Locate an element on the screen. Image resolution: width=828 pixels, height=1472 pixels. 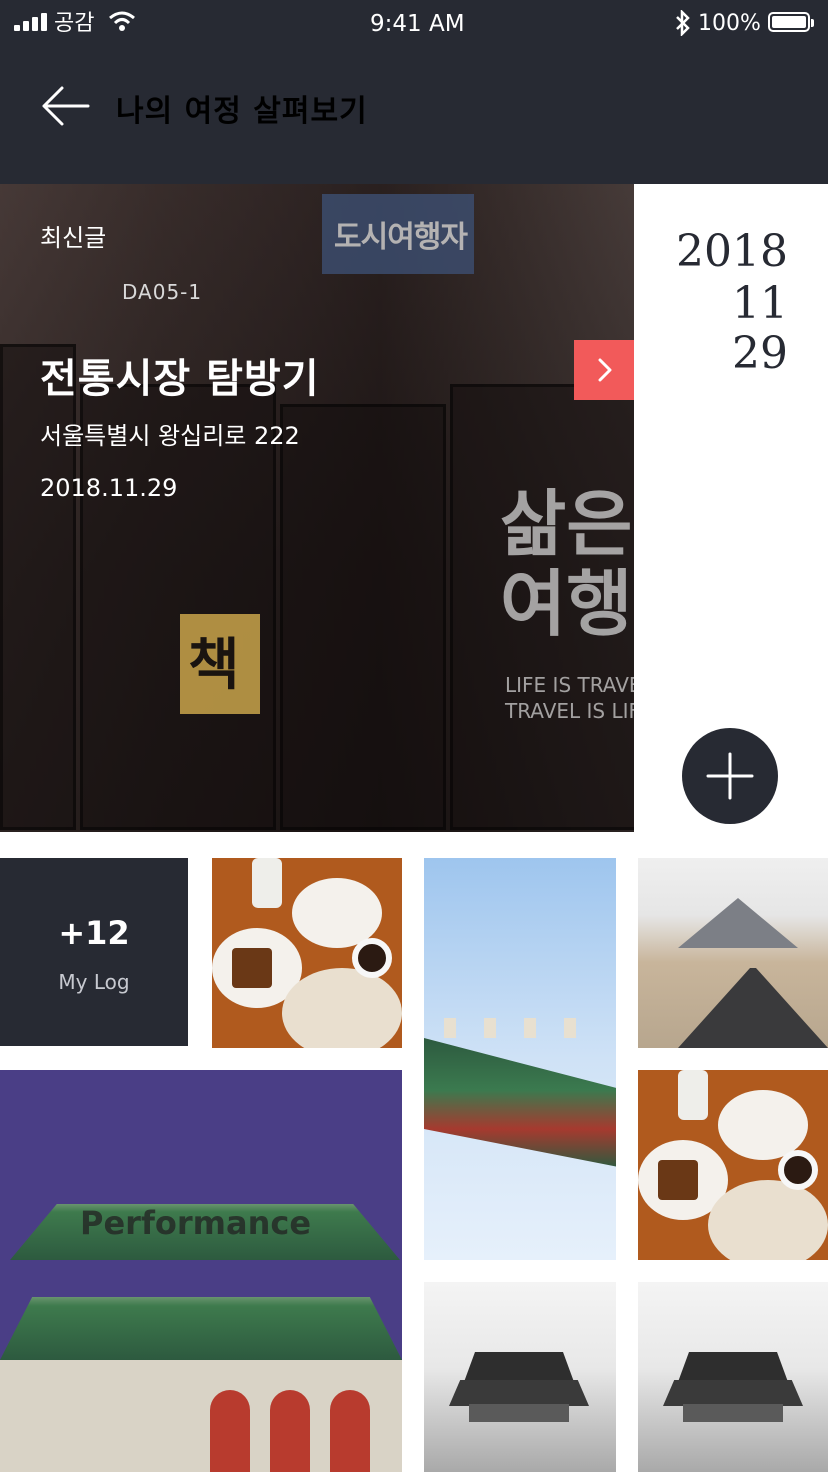
photo-tile-gate is located at coordinates (201, 1271).